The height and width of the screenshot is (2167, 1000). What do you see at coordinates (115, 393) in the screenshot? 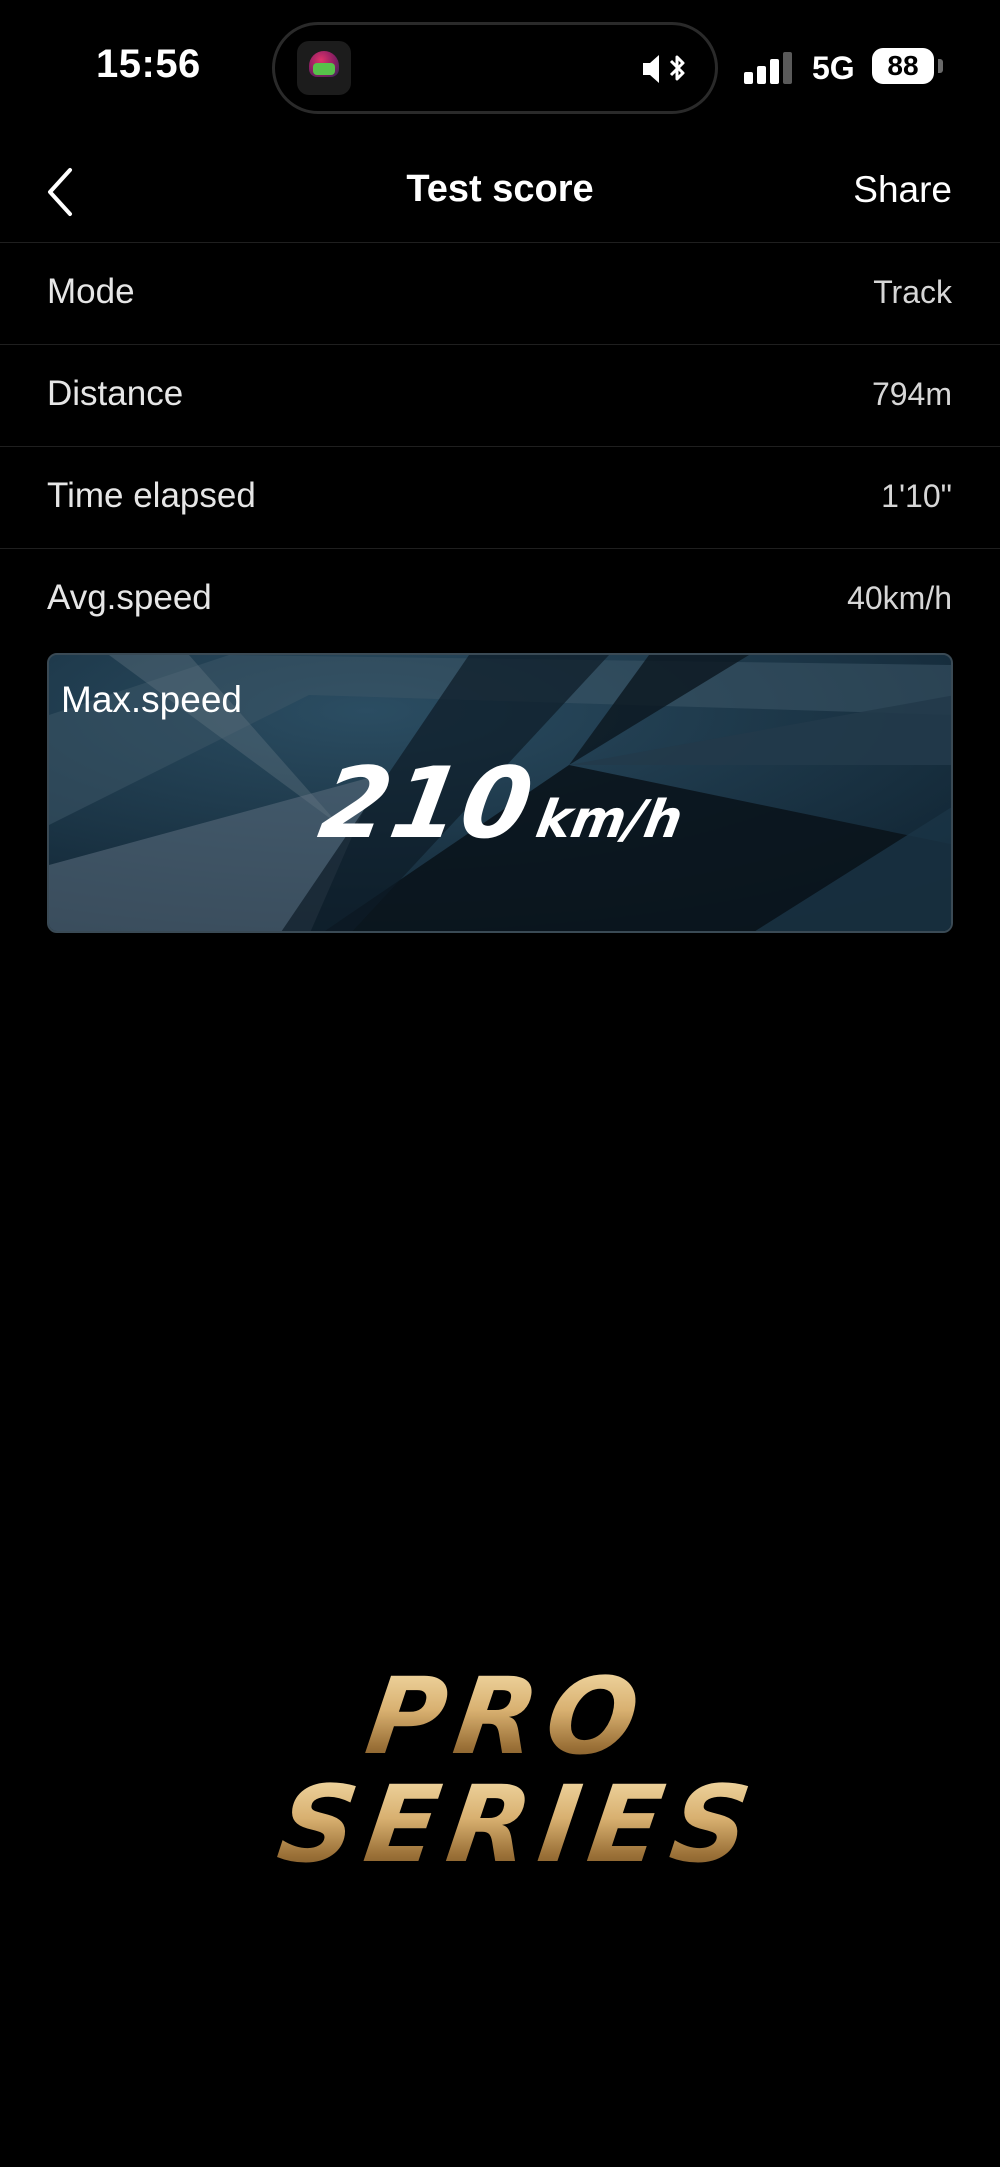
I see `stat-label: Distance` at bounding box center [115, 393].